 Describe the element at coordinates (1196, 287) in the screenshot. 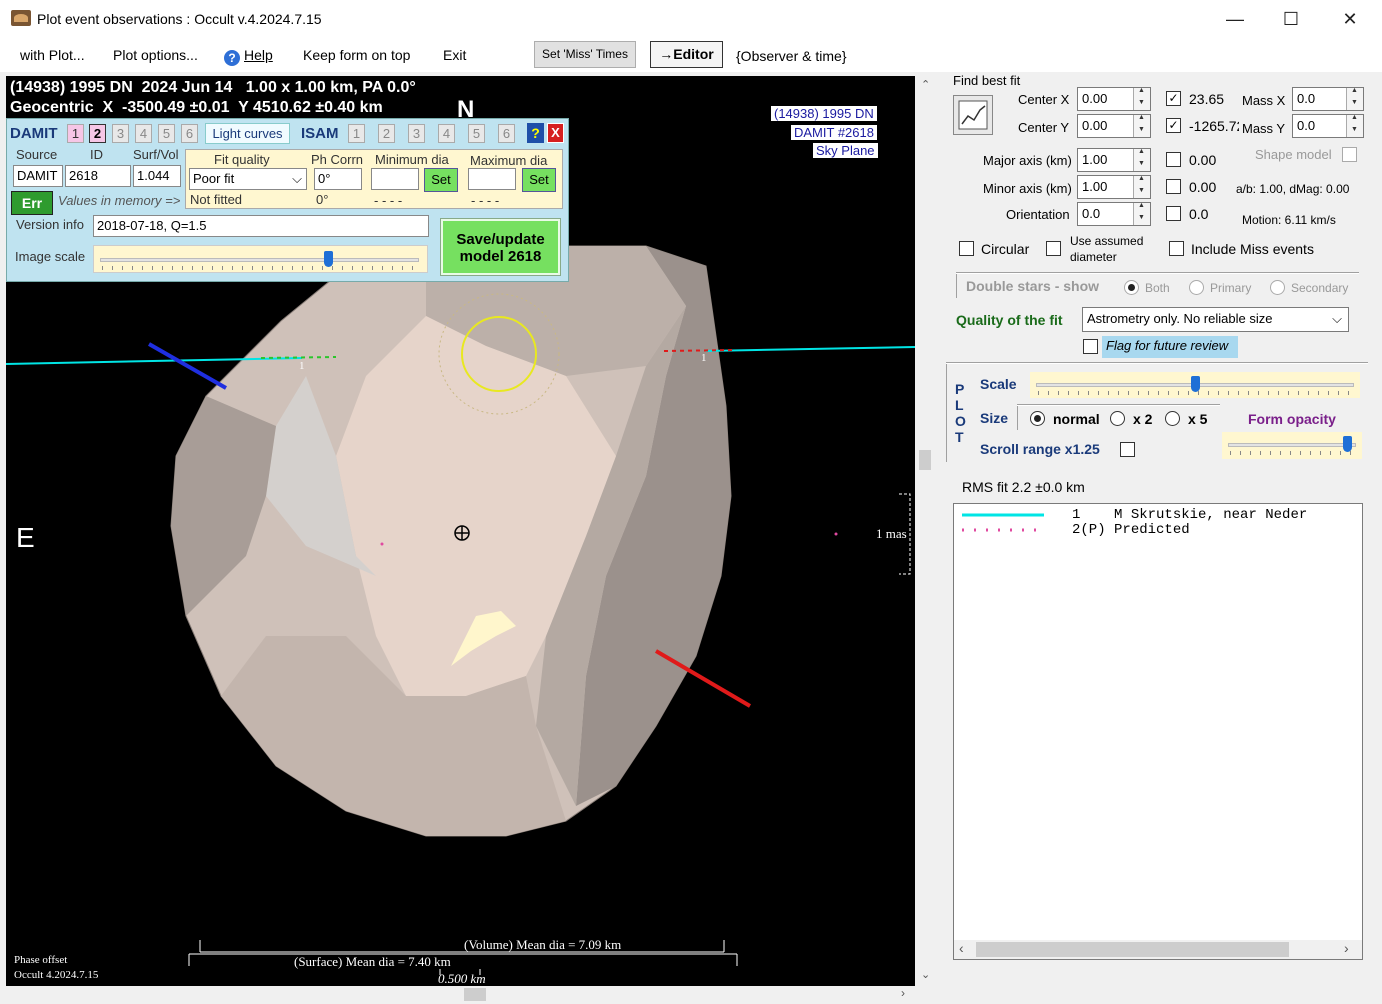

I see `primary-radio` at that location.